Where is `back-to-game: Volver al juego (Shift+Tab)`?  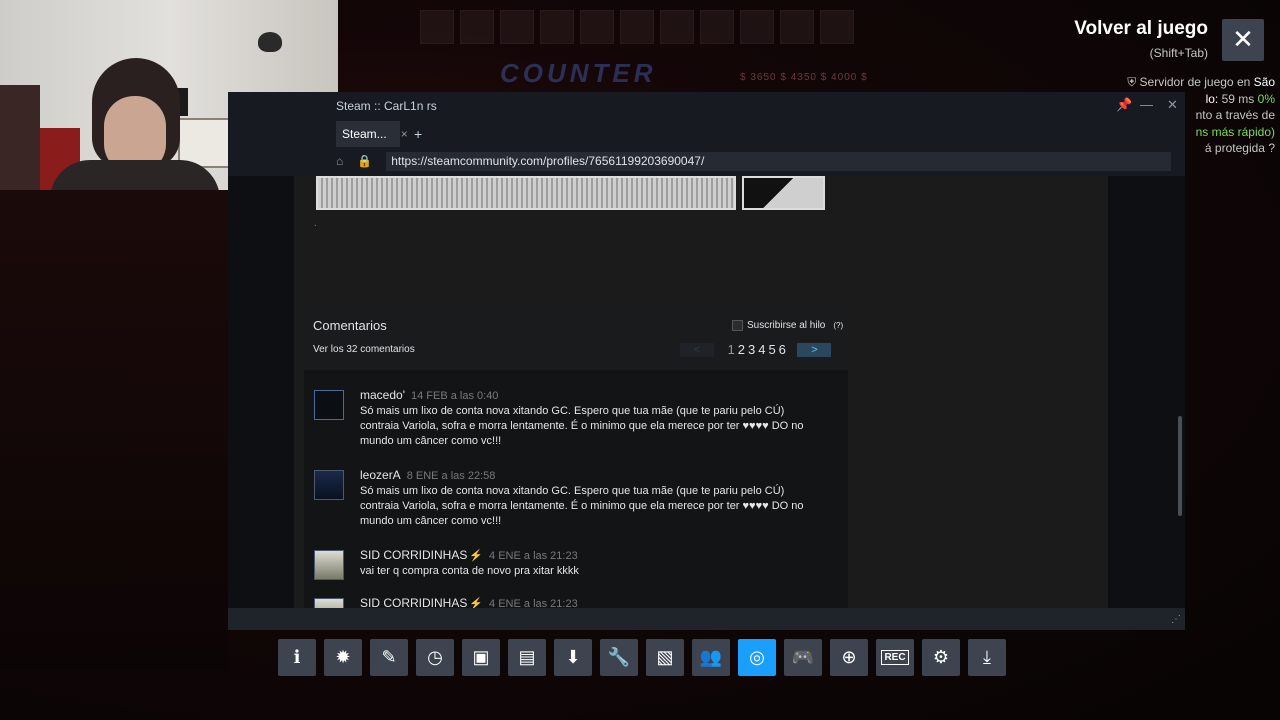 back-to-game: Volver al juego (Shift+Tab) is located at coordinates (1141, 39).